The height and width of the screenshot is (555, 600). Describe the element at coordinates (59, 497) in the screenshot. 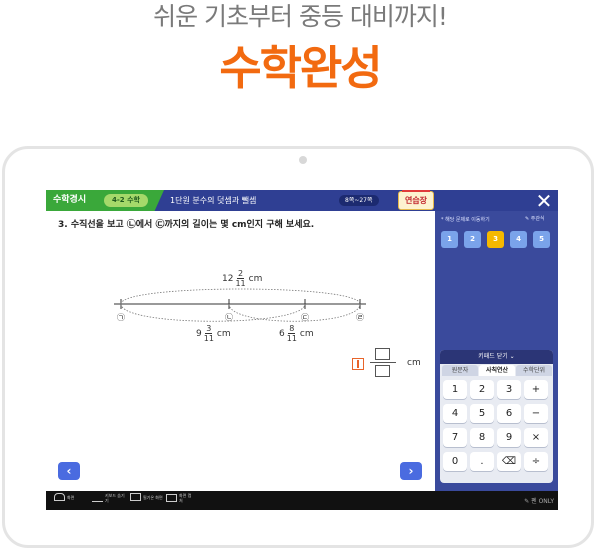

I see `home-icon` at that location.